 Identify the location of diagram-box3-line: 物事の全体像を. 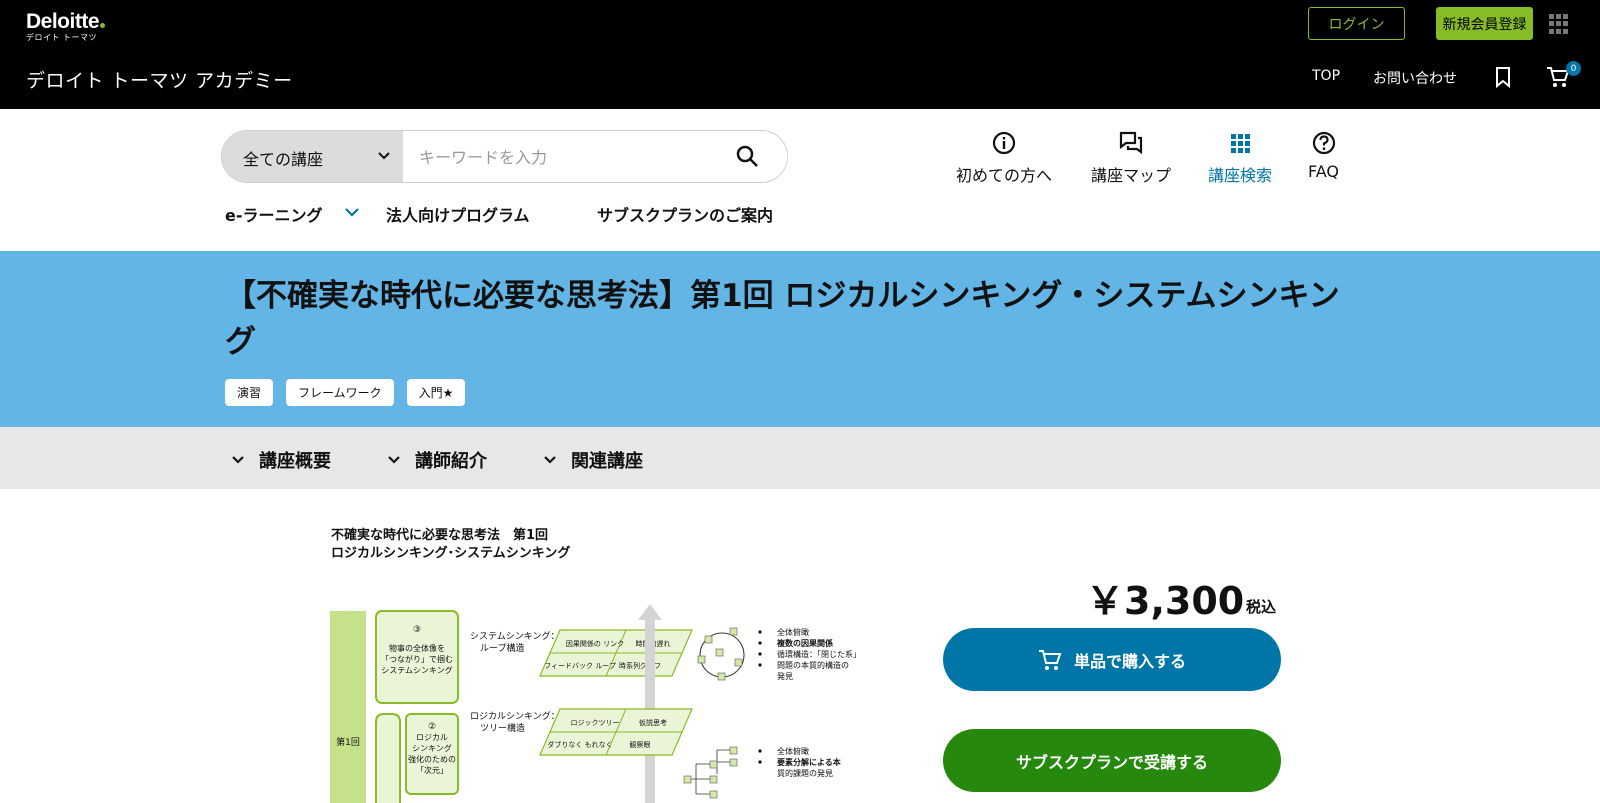
(417, 648).